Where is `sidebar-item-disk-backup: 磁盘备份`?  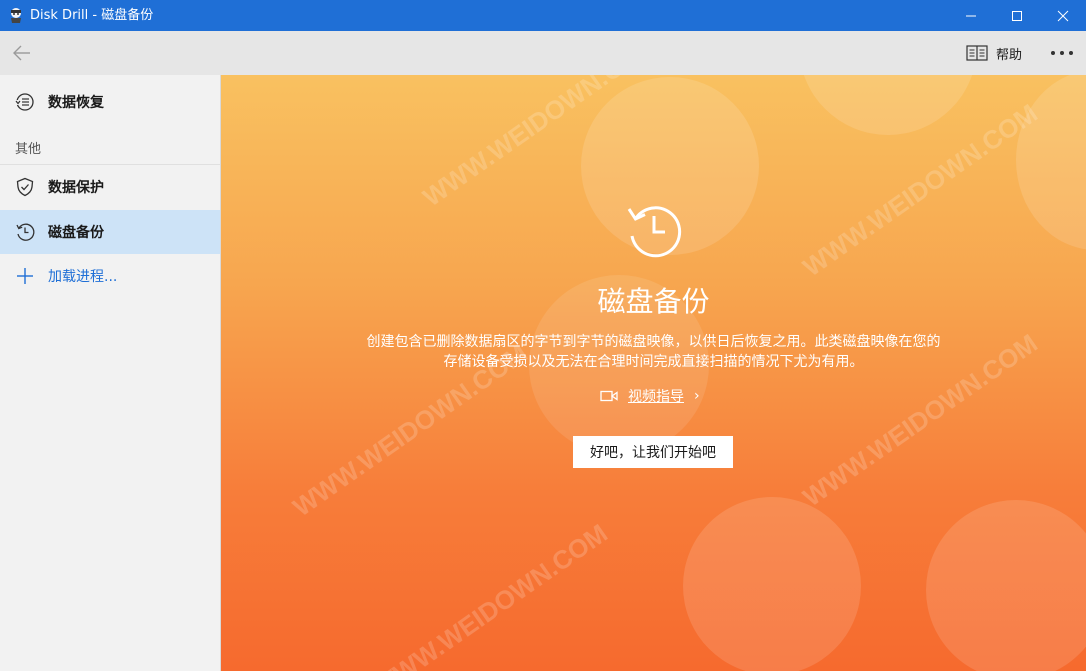
sidebar-item-disk-backup: 磁盘备份 is located at coordinates (110, 232).